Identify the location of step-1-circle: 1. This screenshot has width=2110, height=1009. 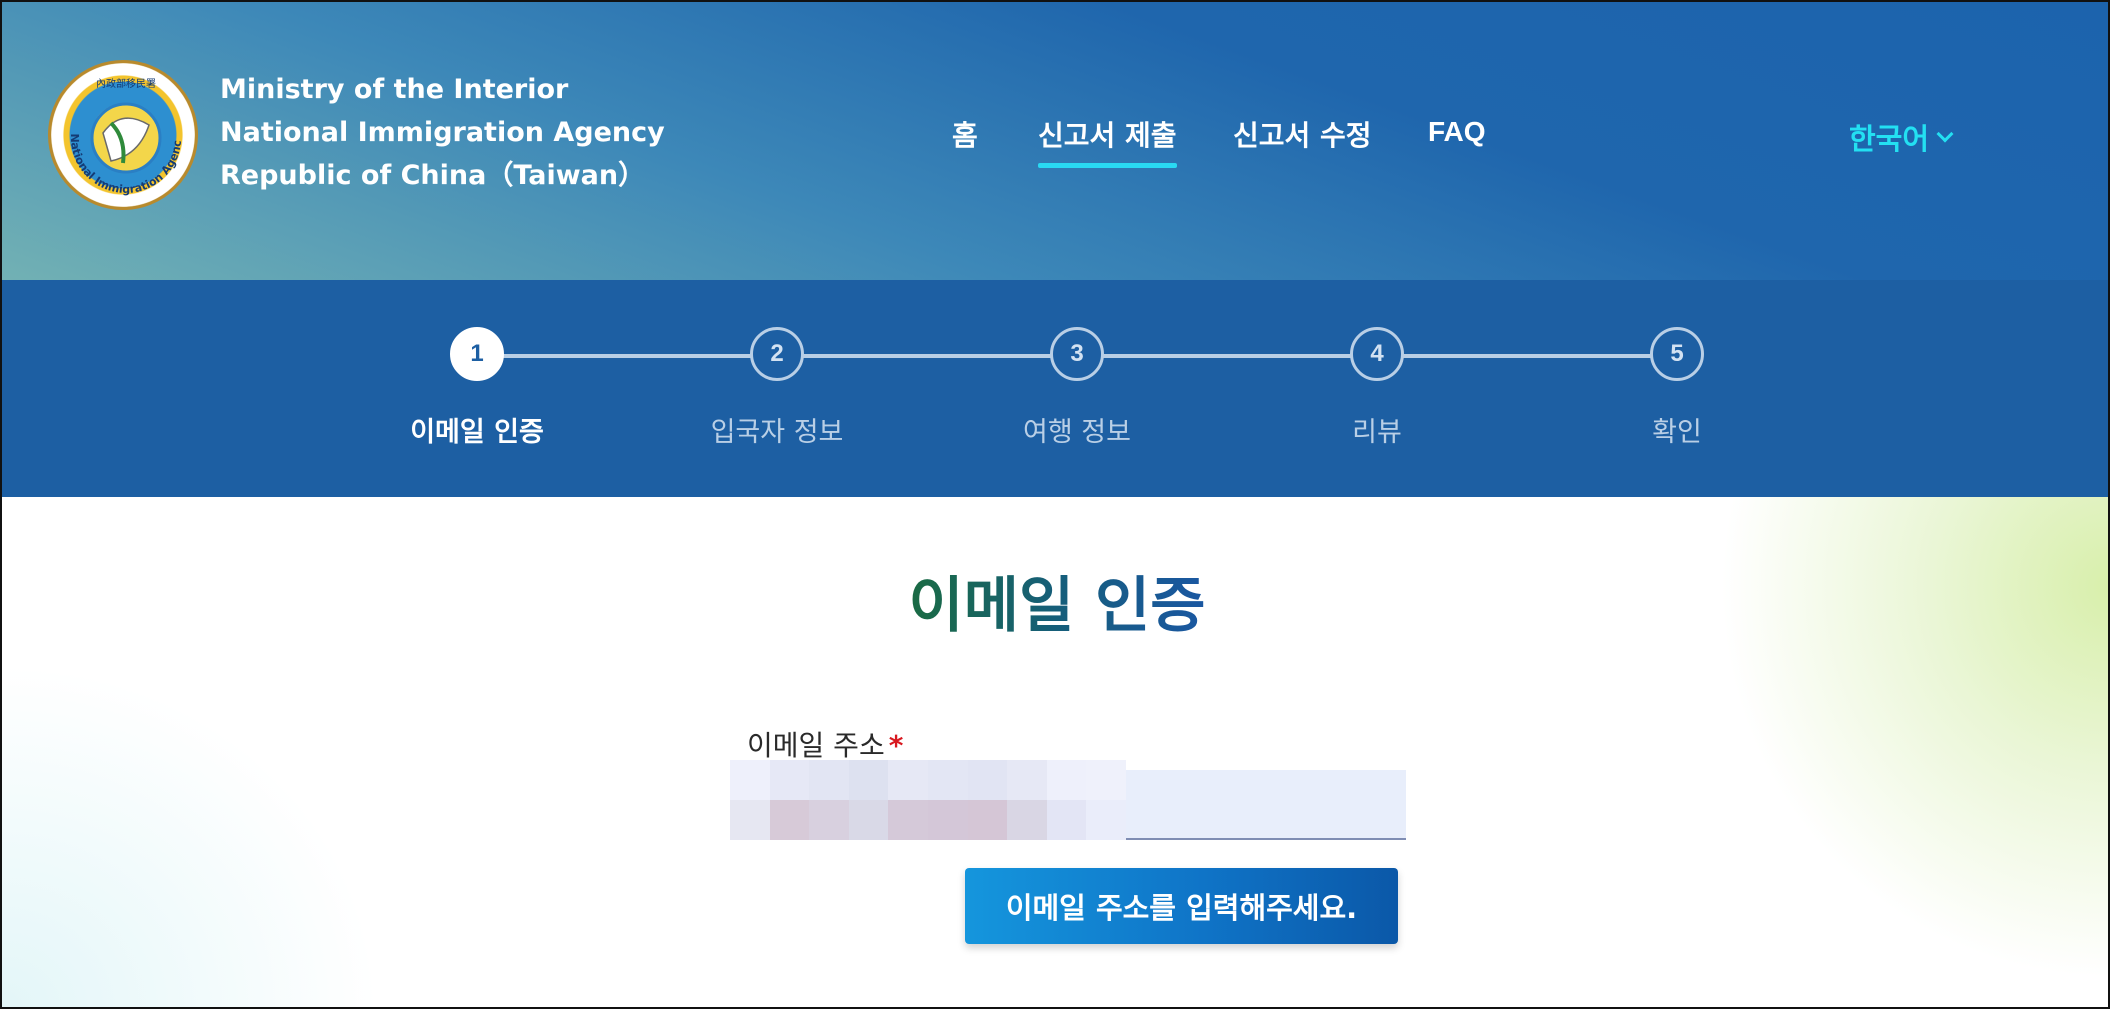
(477, 354).